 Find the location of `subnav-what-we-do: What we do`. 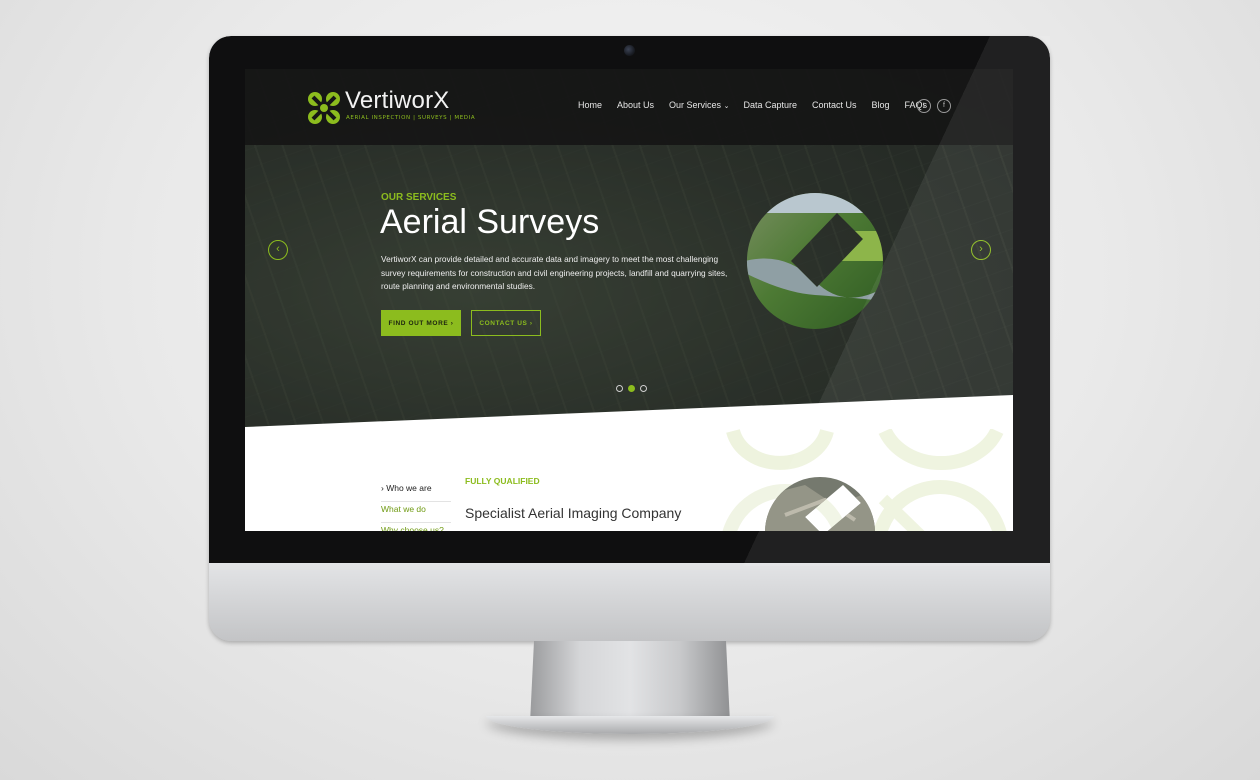

subnav-what-we-do: What we do is located at coordinates (416, 512).